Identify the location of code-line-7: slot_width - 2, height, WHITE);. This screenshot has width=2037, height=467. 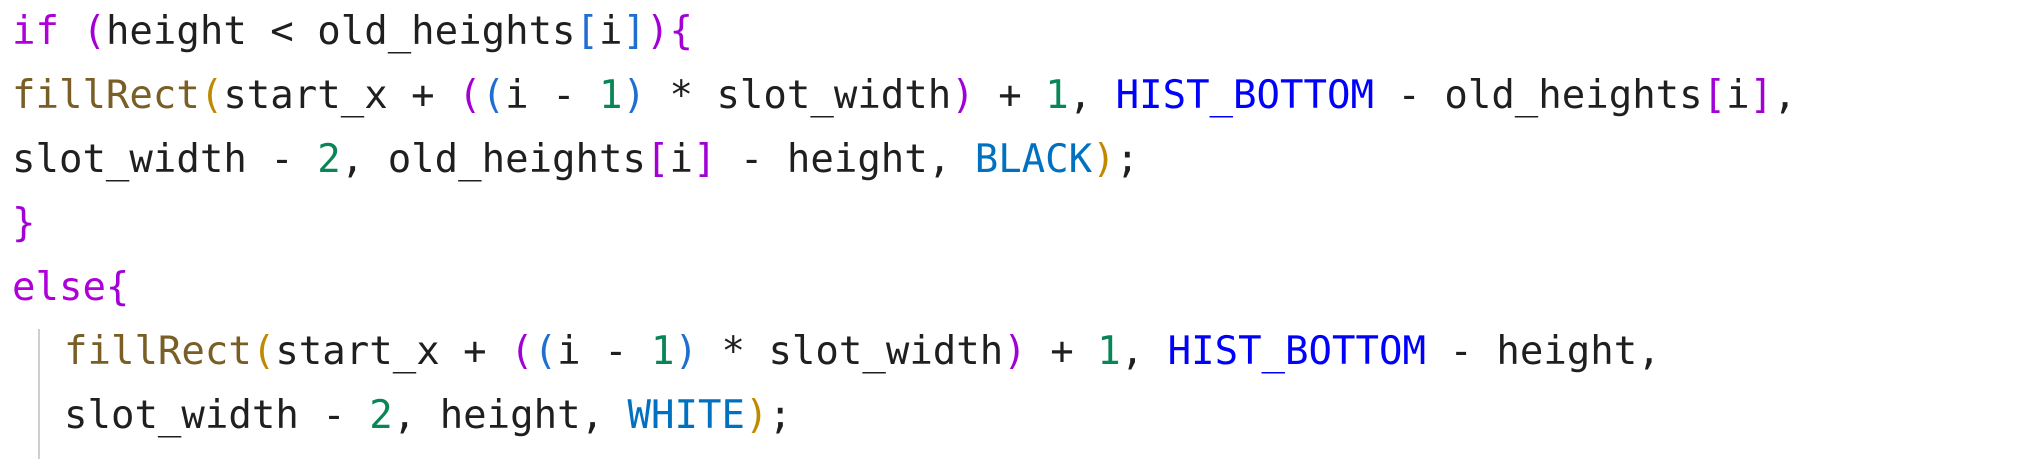
(428, 416).